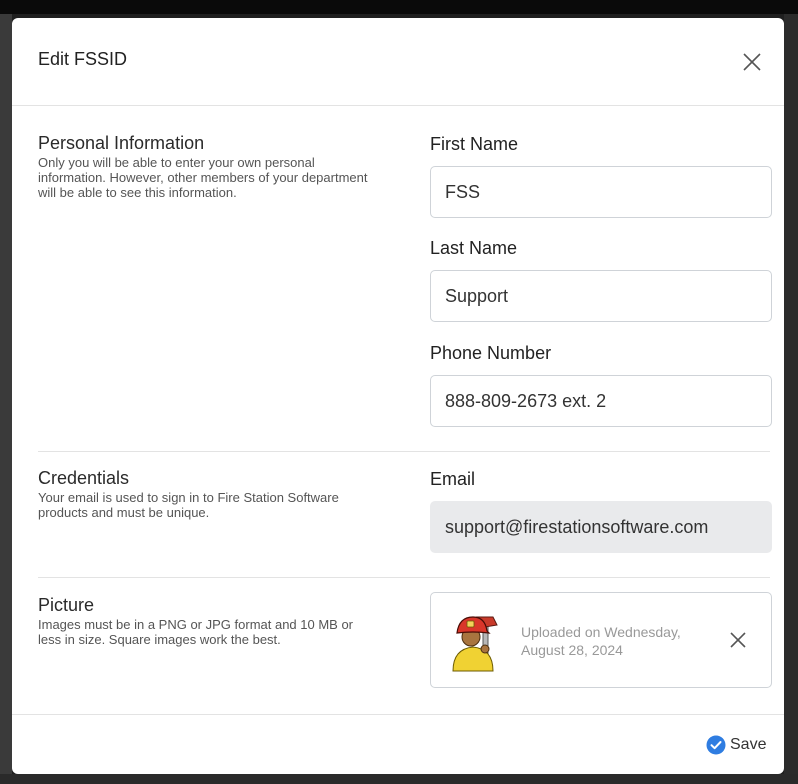 The width and height of the screenshot is (798, 784). What do you see at coordinates (398, 744) in the screenshot?
I see `modal-footer: Save` at bounding box center [398, 744].